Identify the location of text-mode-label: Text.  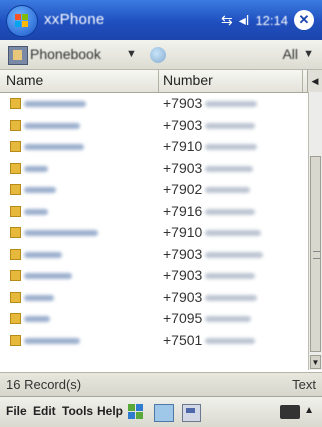
(304, 384).